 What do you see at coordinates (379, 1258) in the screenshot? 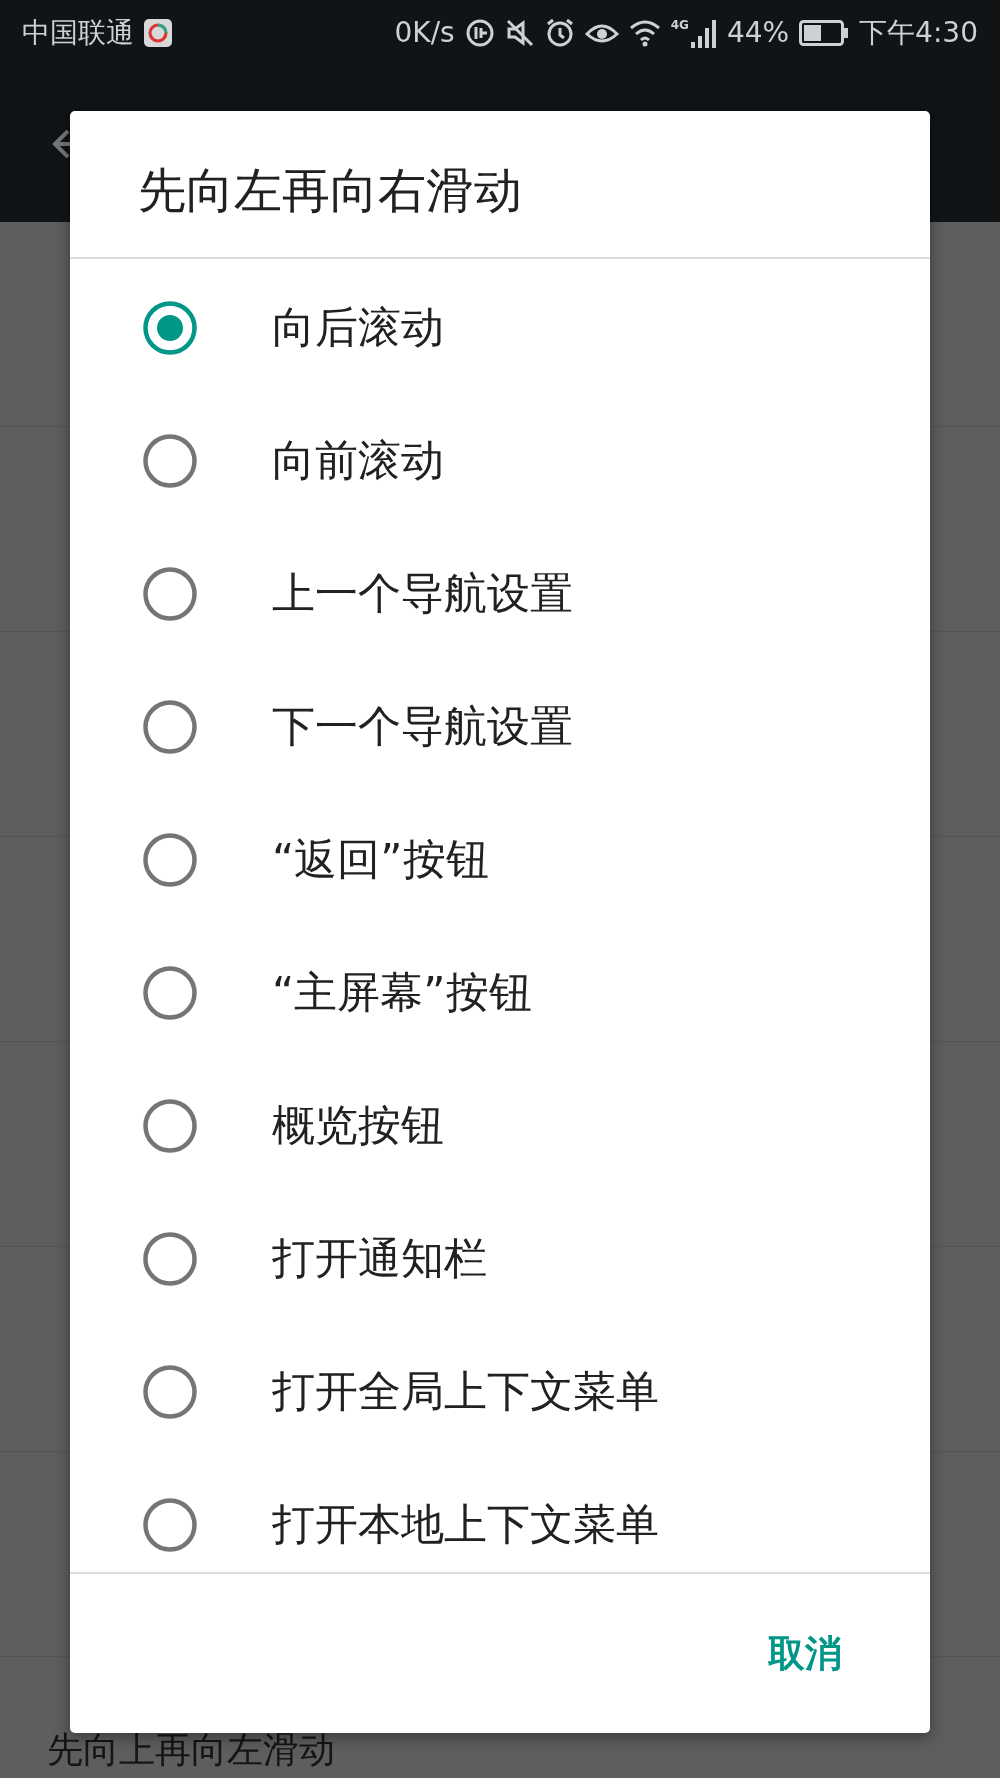
I see `option-label: 打开通知栏` at bounding box center [379, 1258].